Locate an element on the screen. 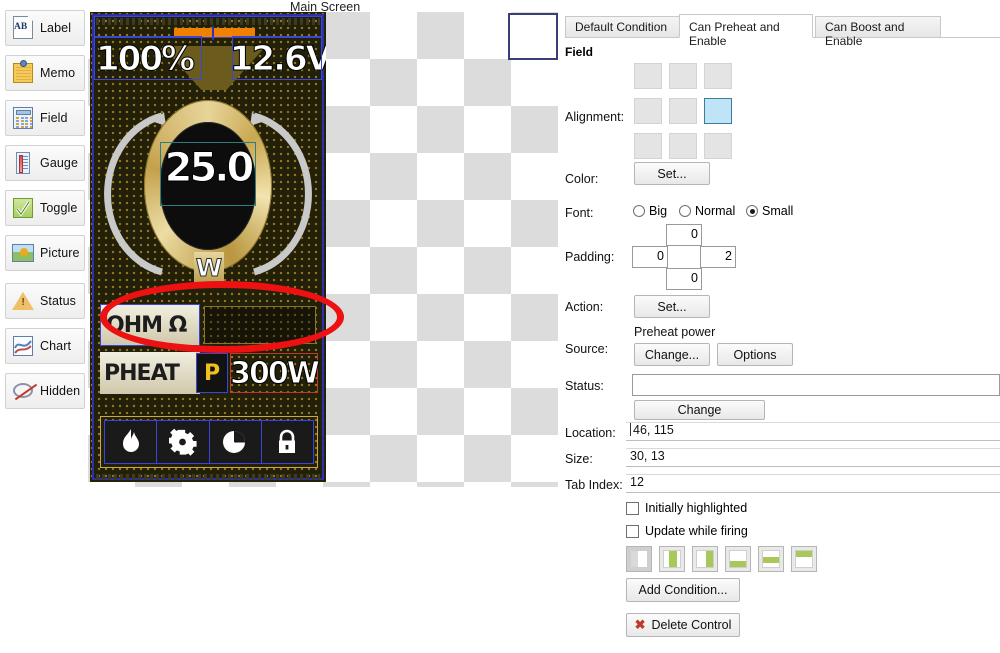  align-cell-bottom-left is located at coordinates (648, 146).